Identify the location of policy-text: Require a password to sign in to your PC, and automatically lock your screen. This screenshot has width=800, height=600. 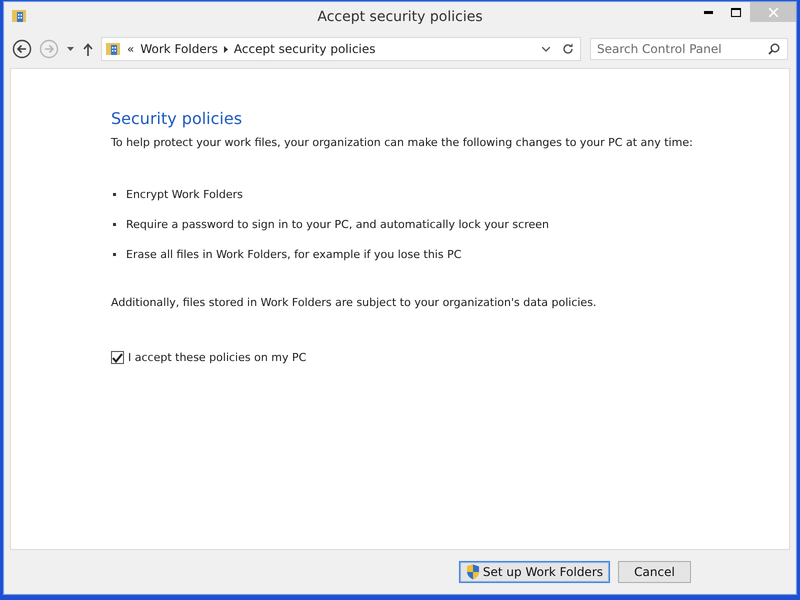
(337, 224).